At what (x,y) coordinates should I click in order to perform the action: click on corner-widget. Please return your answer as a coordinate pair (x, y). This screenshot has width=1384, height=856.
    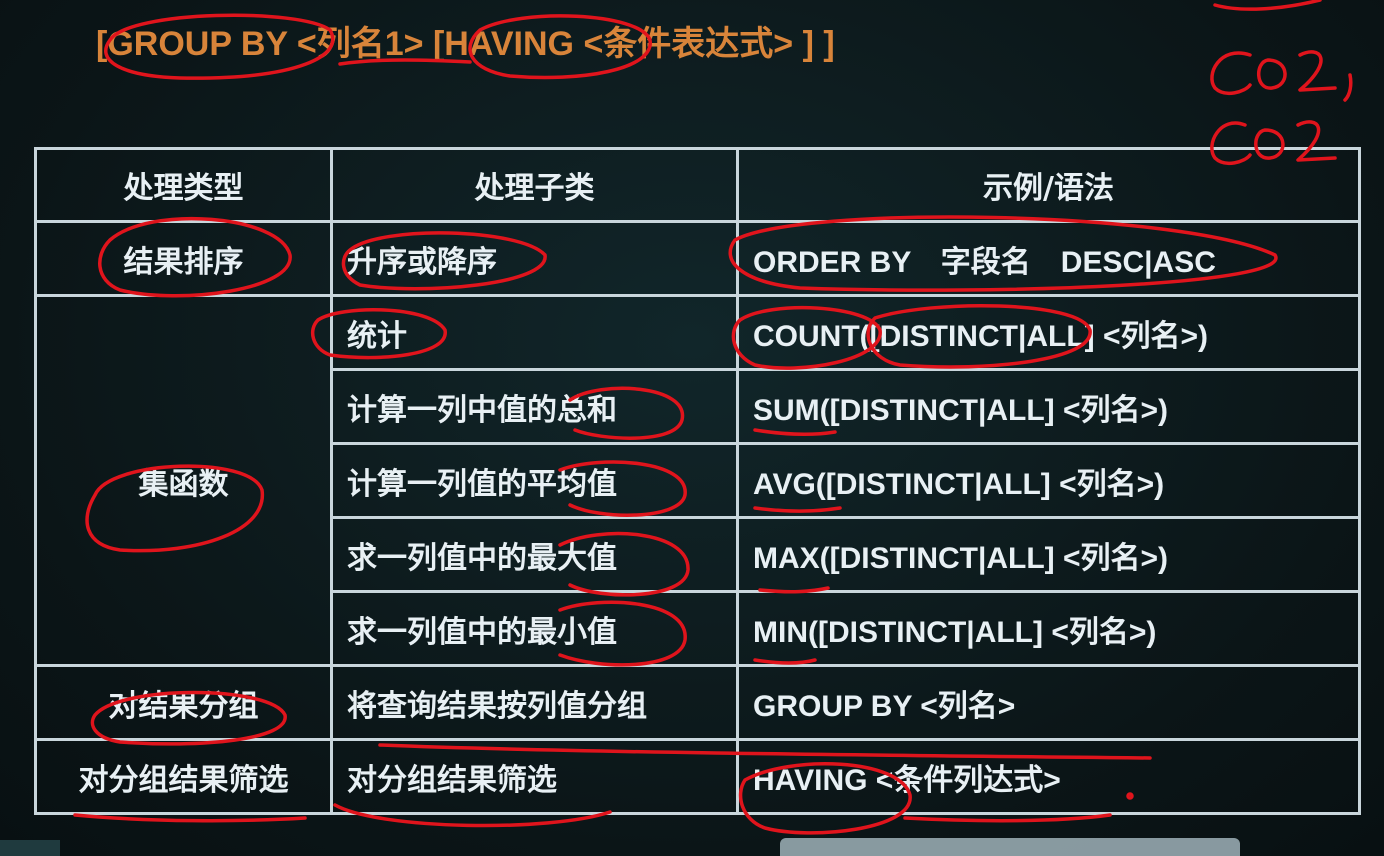
    Looking at the image, I should click on (30, 848).